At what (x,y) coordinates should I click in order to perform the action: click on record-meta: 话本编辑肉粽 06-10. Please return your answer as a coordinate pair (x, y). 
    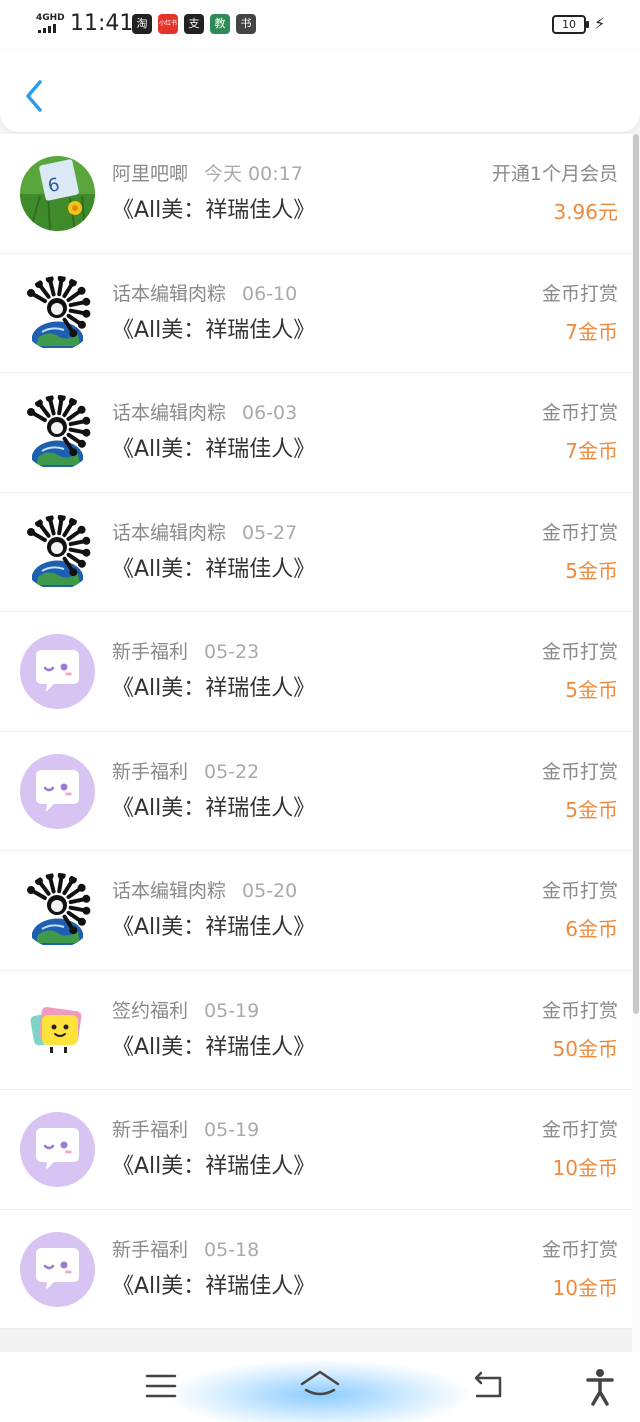
    Looking at the image, I should click on (204, 294).